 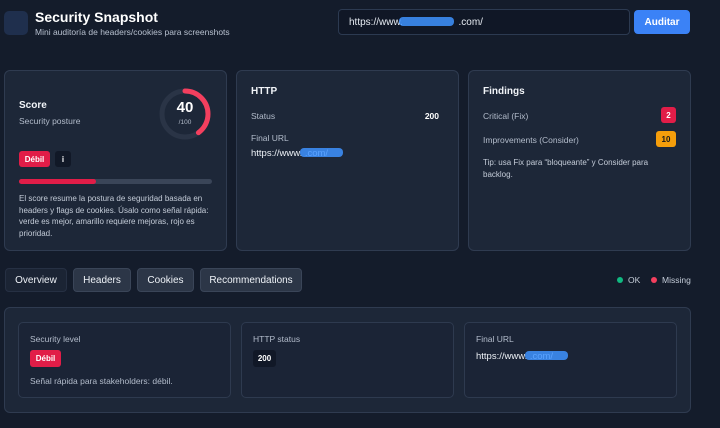 What do you see at coordinates (264, 358) in the screenshot?
I see `http-status-card-badge: 200` at bounding box center [264, 358].